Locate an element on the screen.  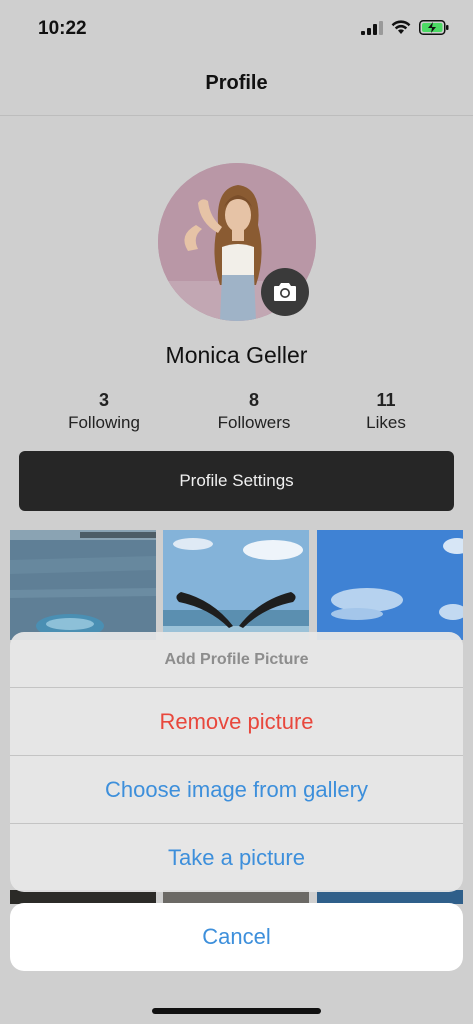
status-icons is located at coordinates (405, 27).